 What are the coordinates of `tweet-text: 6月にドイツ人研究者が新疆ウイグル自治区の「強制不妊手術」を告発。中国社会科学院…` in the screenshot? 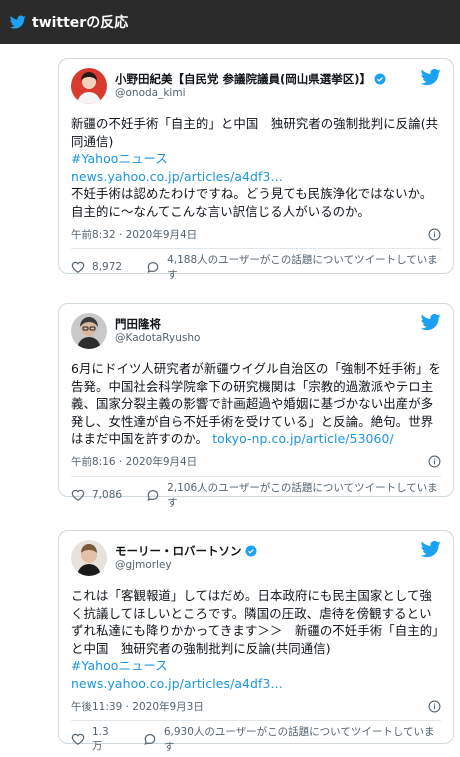 It's located at (256, 404).